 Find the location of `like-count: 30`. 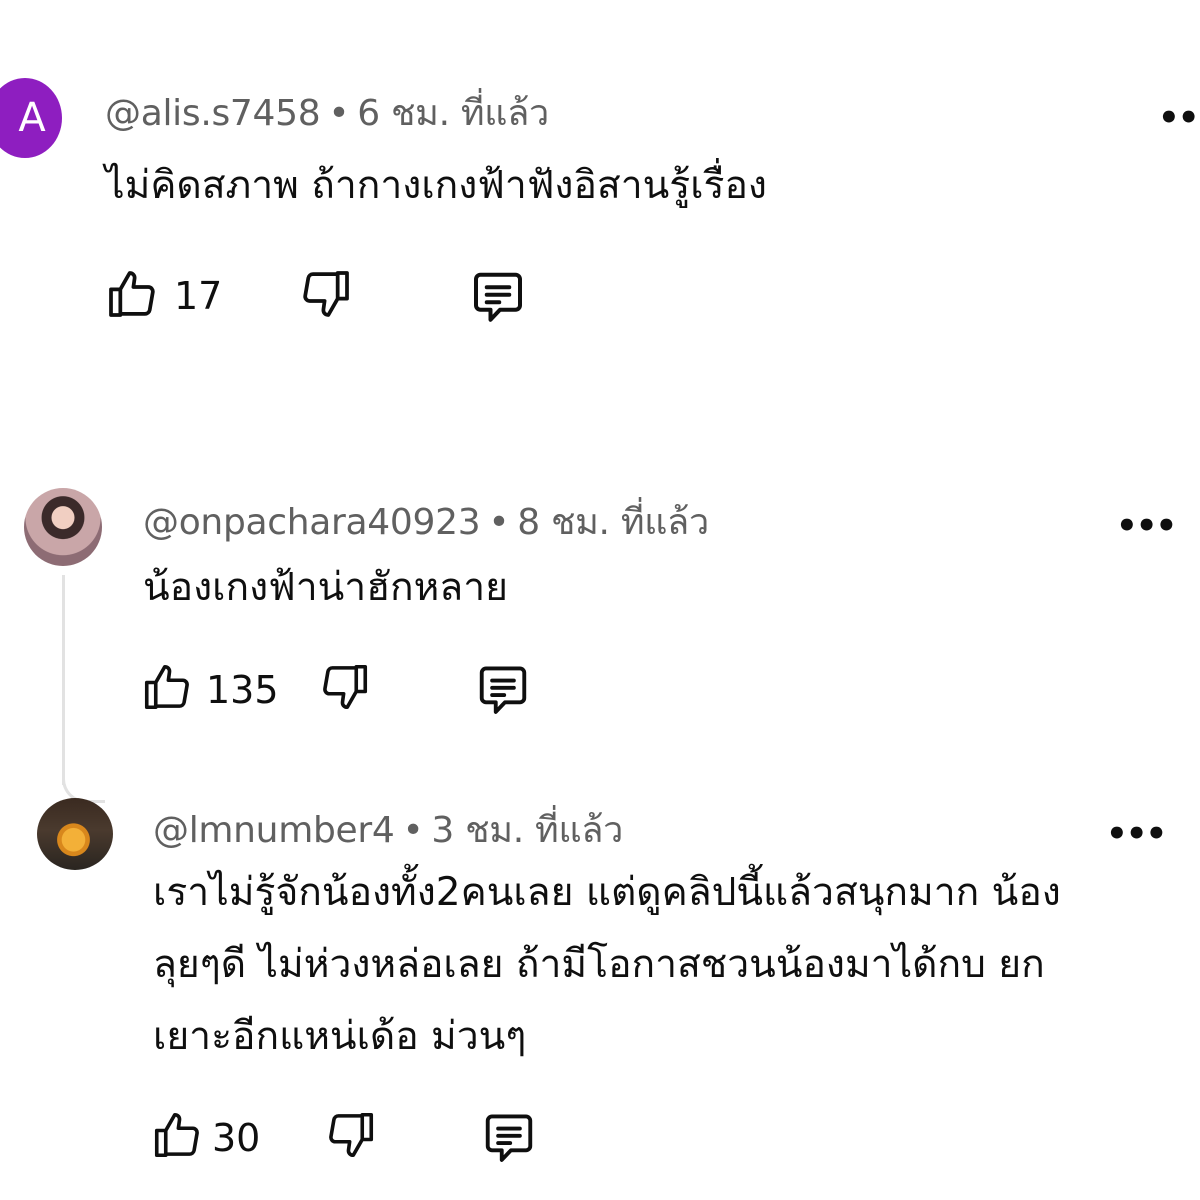

like-count: 30 is located at coordinates (236, 1138).